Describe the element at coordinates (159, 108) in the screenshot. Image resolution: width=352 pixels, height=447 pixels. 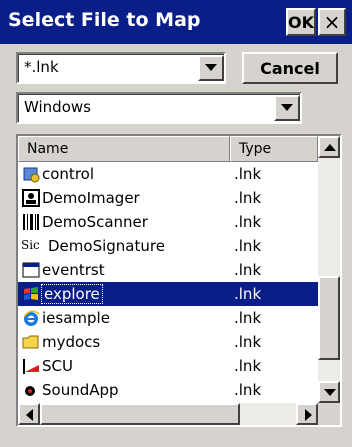
I see `folder-combo: Windows` at that location.